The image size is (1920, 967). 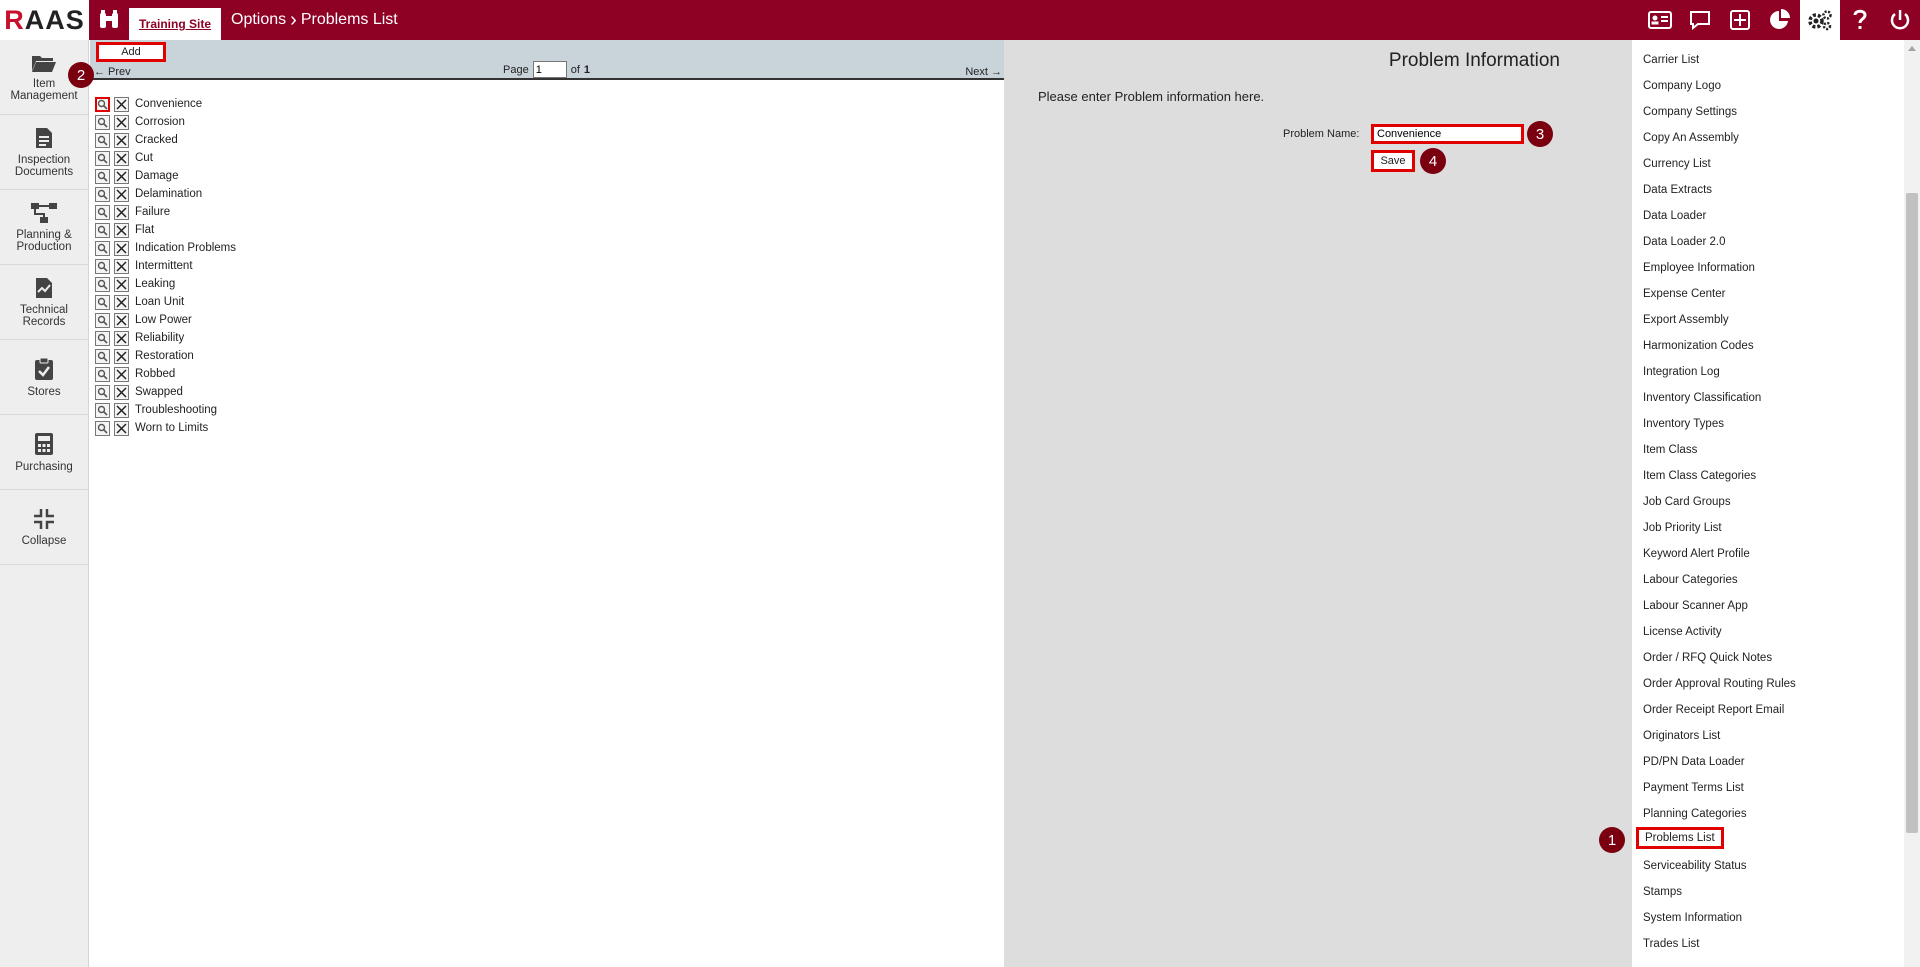 What do you see at coordinates (1674, 216) in the screenshot?
I see `options-item: Data Loader` at bounding box center [1674, 216].